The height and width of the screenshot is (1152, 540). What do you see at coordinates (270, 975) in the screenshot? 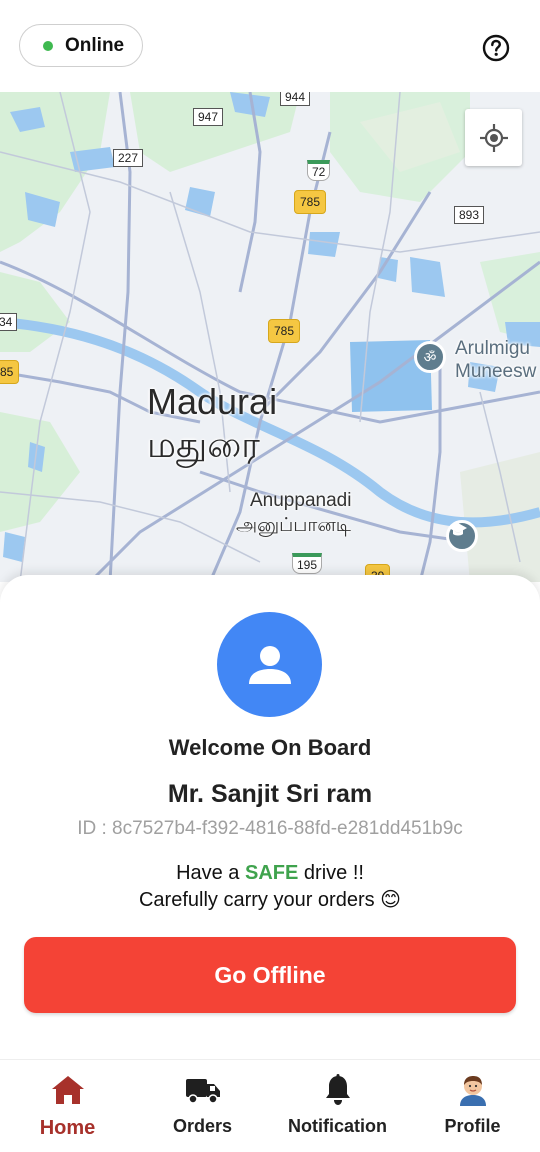
I see `go-offline-button: Go Offline` at bounding box center [270, 975].